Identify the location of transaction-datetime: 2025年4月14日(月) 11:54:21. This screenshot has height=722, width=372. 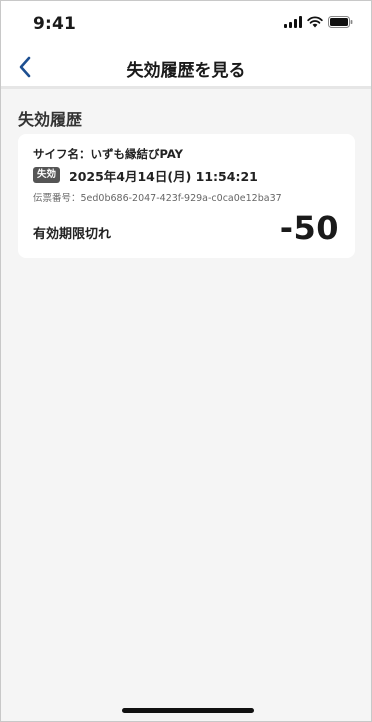
(163, 176).